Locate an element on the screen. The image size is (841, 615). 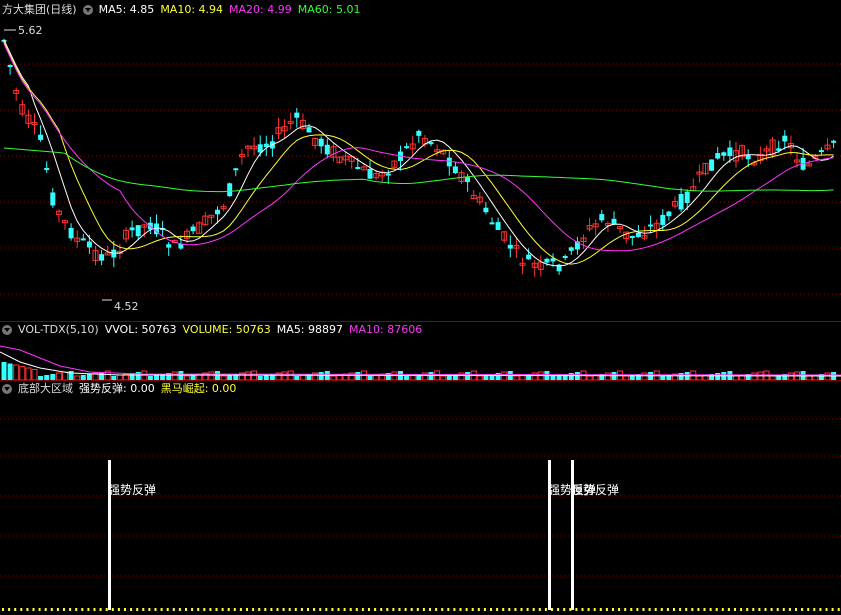
indicator-menu-icon is located at coordinates (87, 10).